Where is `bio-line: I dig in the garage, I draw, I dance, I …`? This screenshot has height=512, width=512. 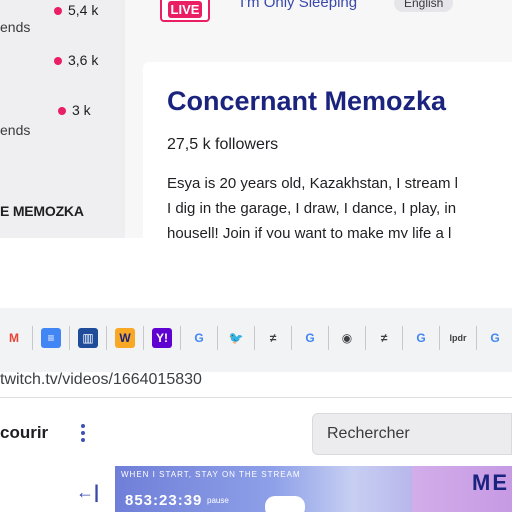
bio-line: I dig in the garage, I draw, I dance, I … is located at coordinates (312, 208).